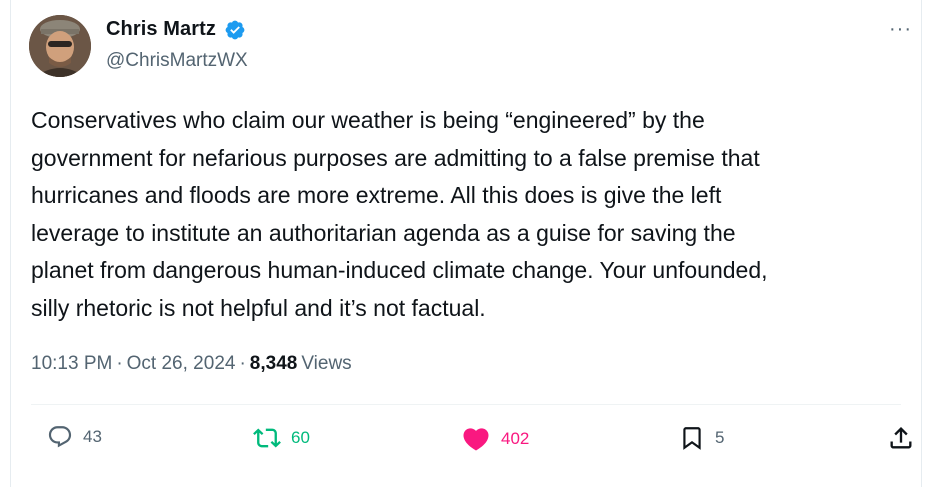 The height and width of the screenshot is (487, 943). I want to click on retweet-count: 60, so click(300, 437).